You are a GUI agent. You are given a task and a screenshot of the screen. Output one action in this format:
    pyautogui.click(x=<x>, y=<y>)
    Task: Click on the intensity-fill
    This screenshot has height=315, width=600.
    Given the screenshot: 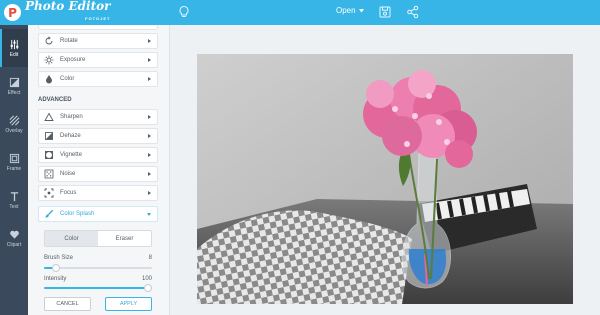 What is the action you would take?
    pyautogui.click(x=96, y=288)
    